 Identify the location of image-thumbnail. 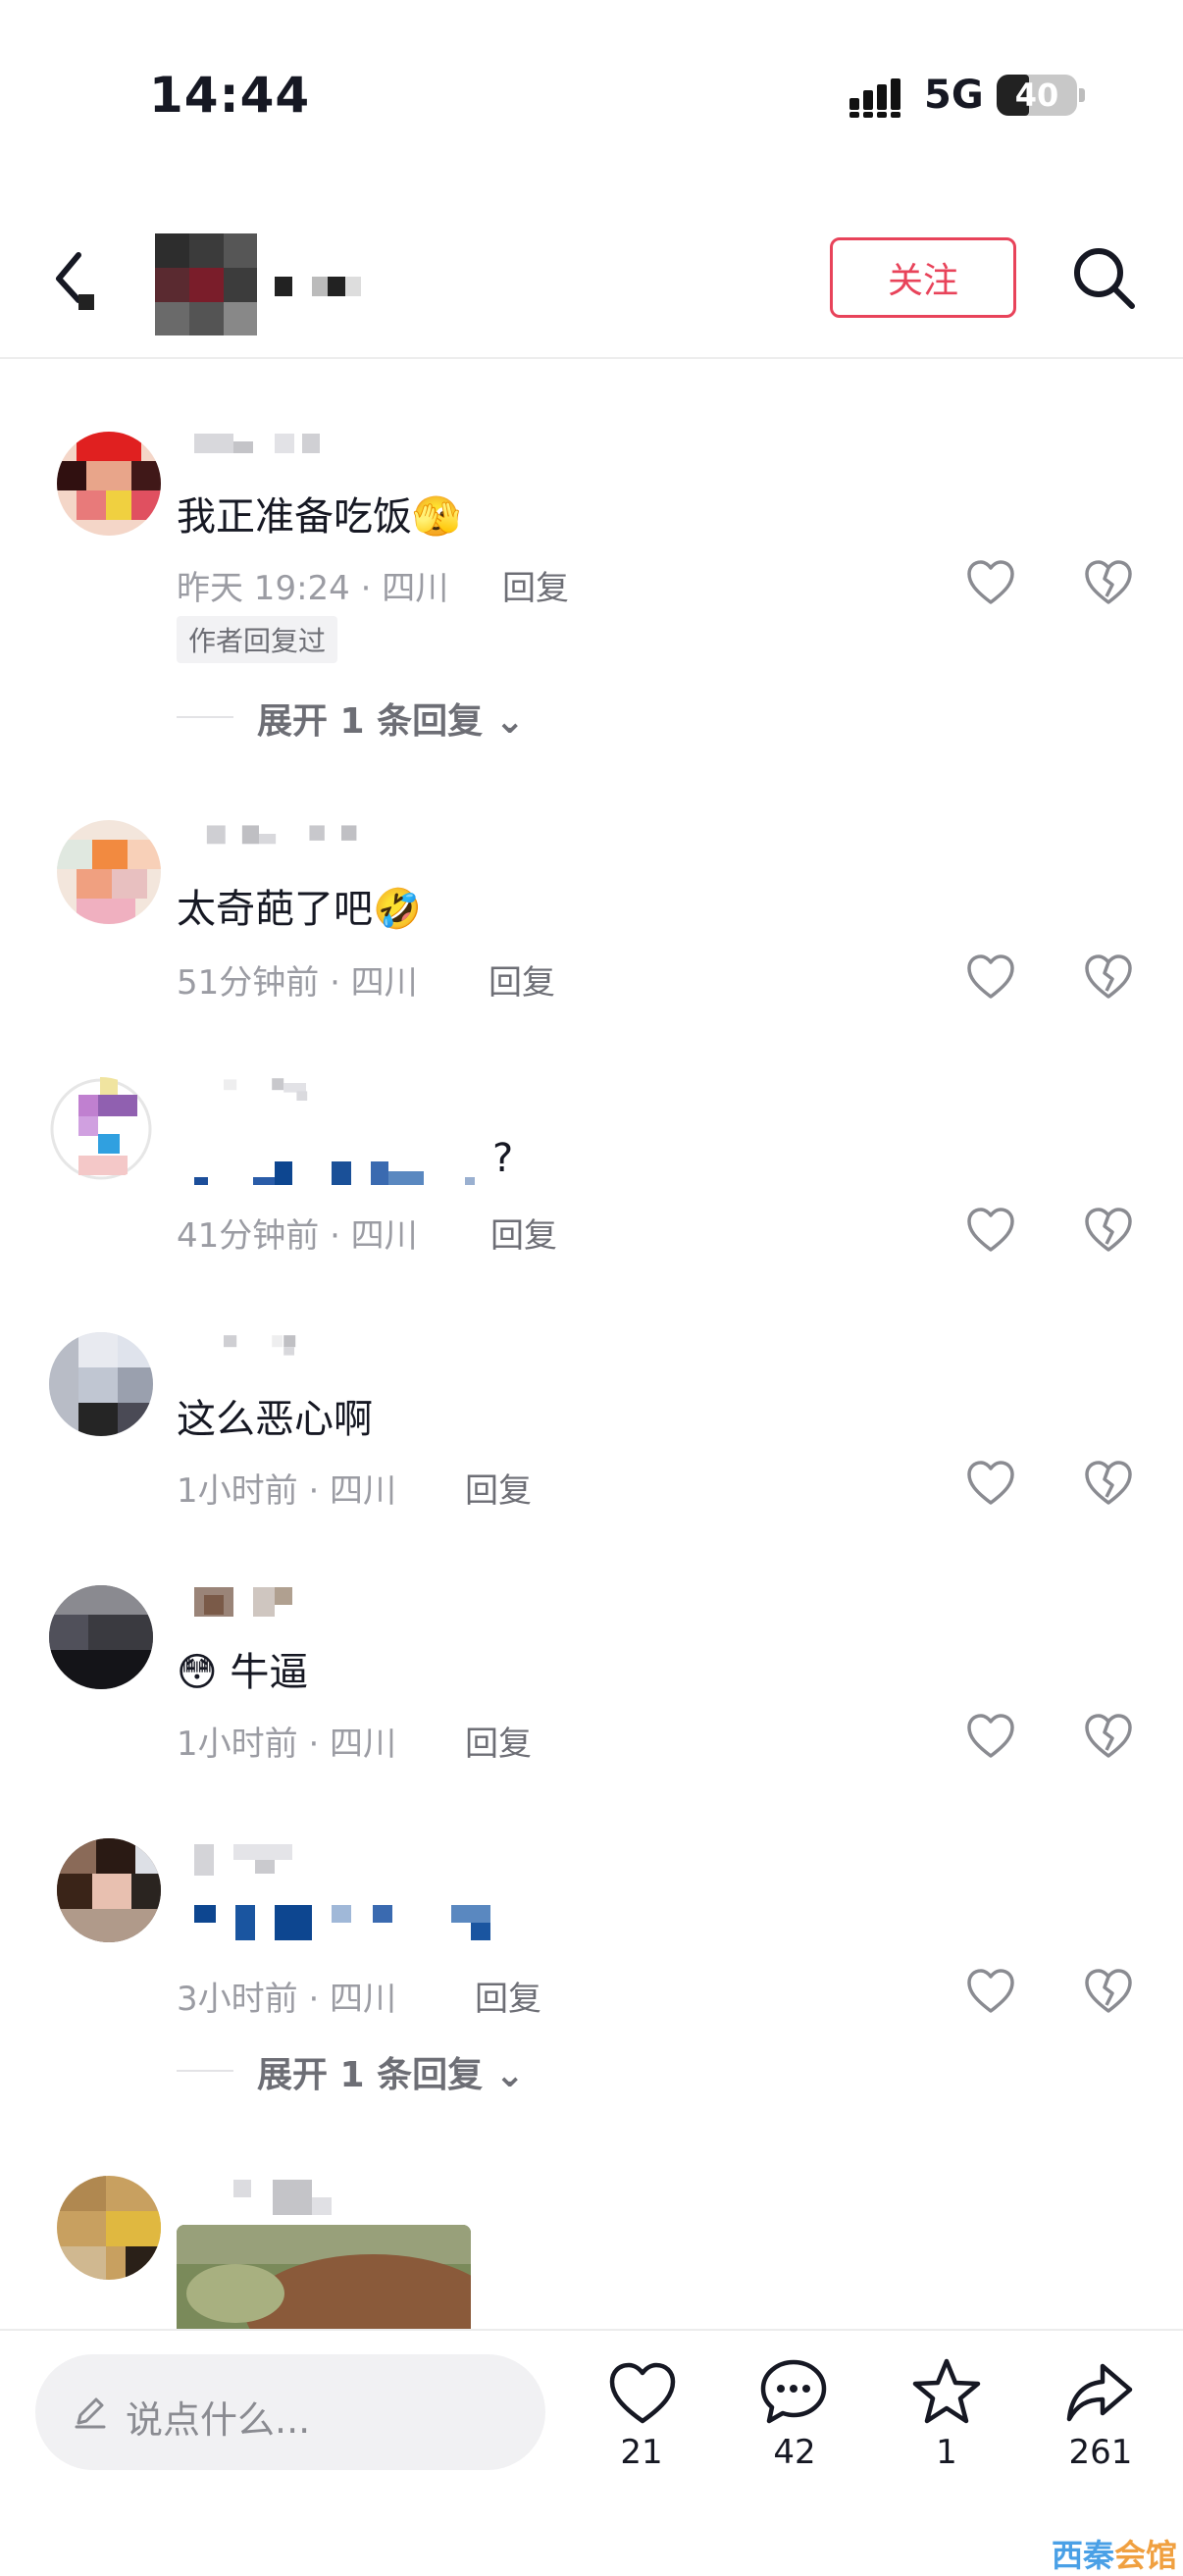
(324, 2277).